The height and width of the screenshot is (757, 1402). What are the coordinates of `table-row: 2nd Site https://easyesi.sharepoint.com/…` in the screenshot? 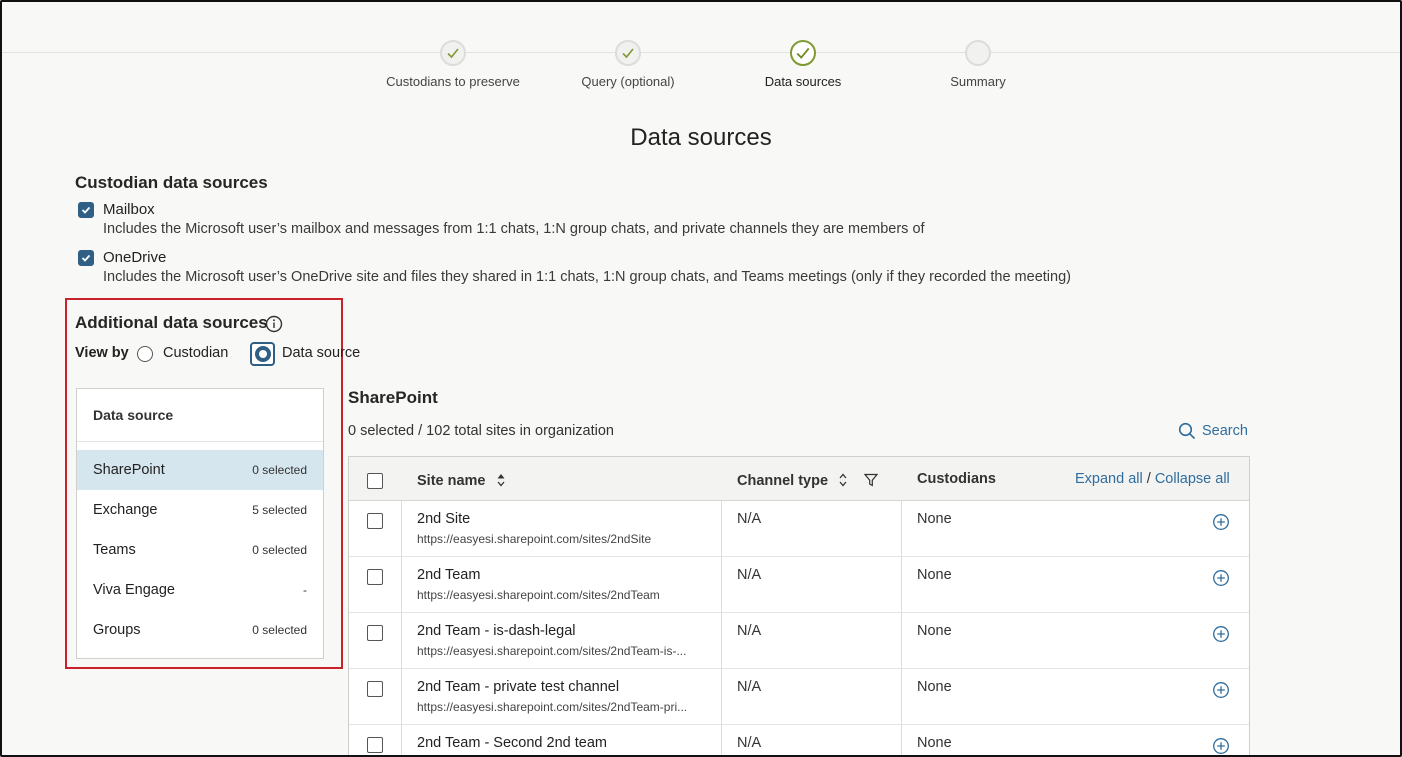 It's located at (799, 529).